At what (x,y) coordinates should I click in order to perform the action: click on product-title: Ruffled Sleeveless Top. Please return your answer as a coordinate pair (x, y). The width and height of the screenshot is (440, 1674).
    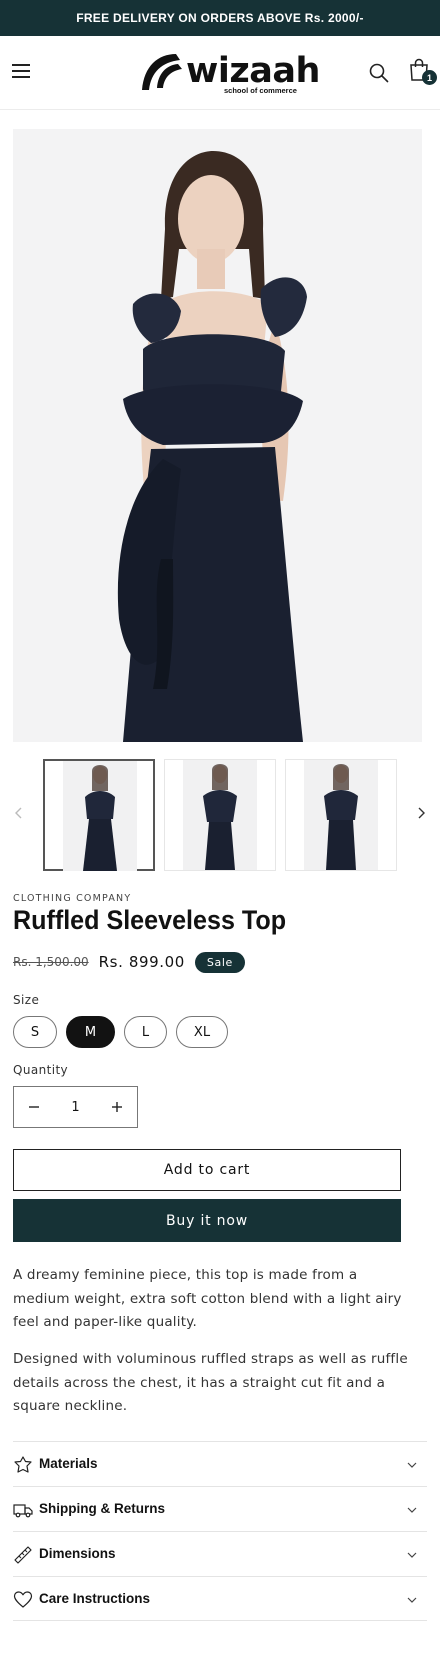
    Looking at the image, I should click on (150, 920).